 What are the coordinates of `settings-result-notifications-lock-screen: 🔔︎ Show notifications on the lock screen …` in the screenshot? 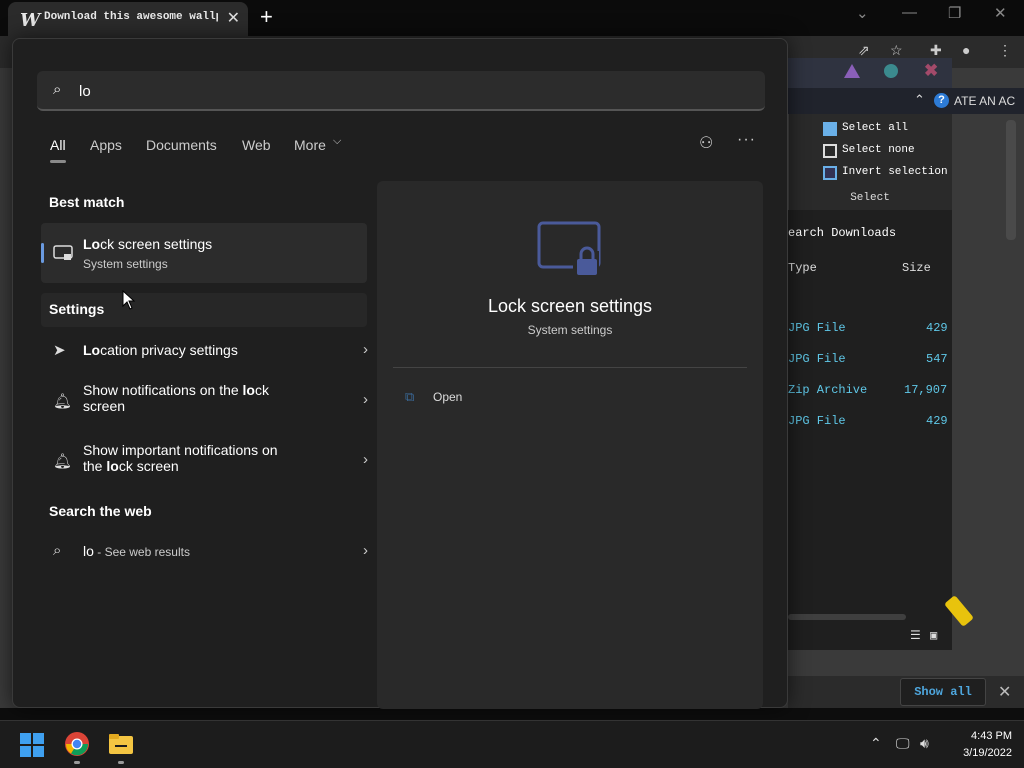 It's located at (204, 404).